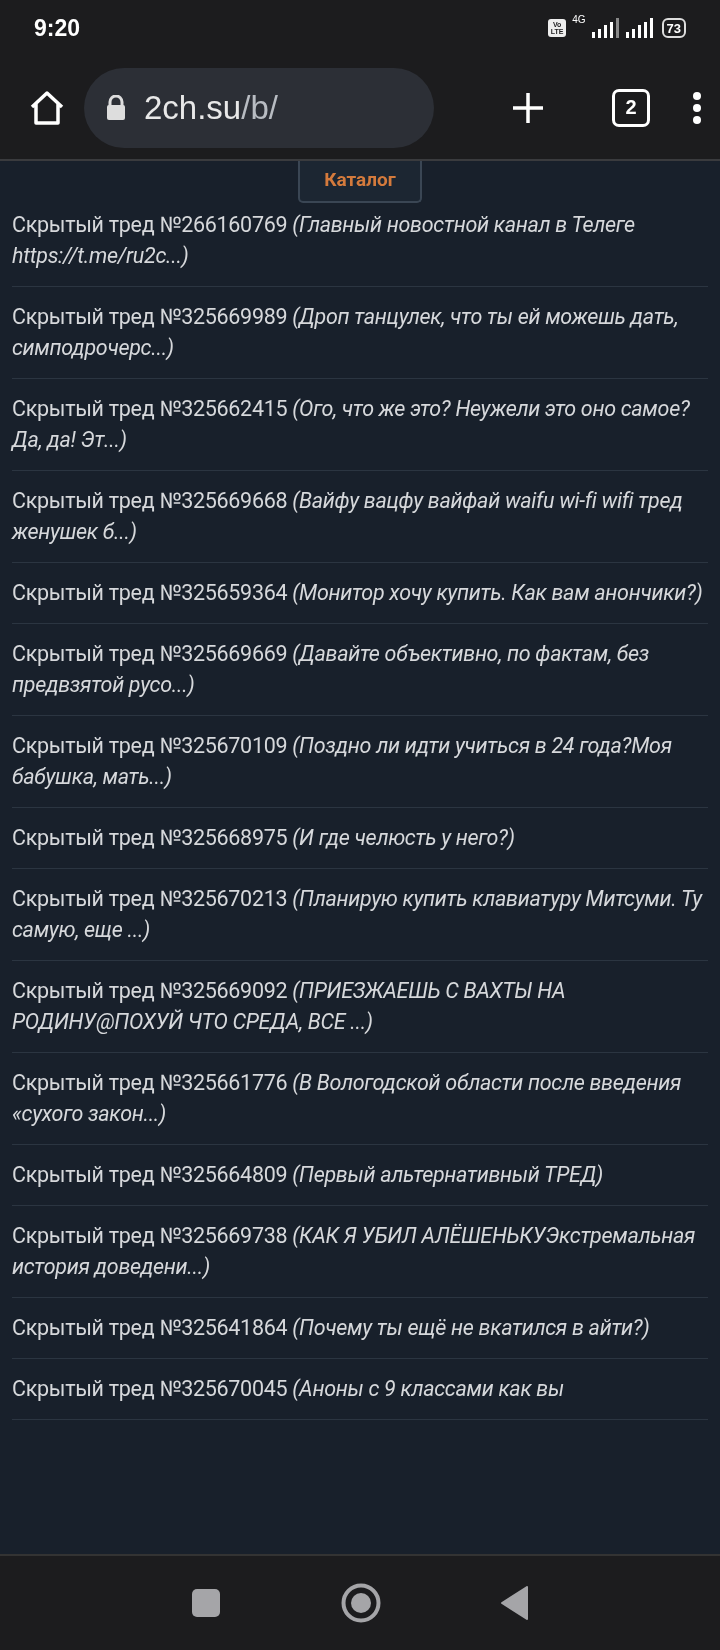 The image size is (720, 1650). Describe the element at coordinates (47, 107) in the screenshot. I see `home-icon` at that location.